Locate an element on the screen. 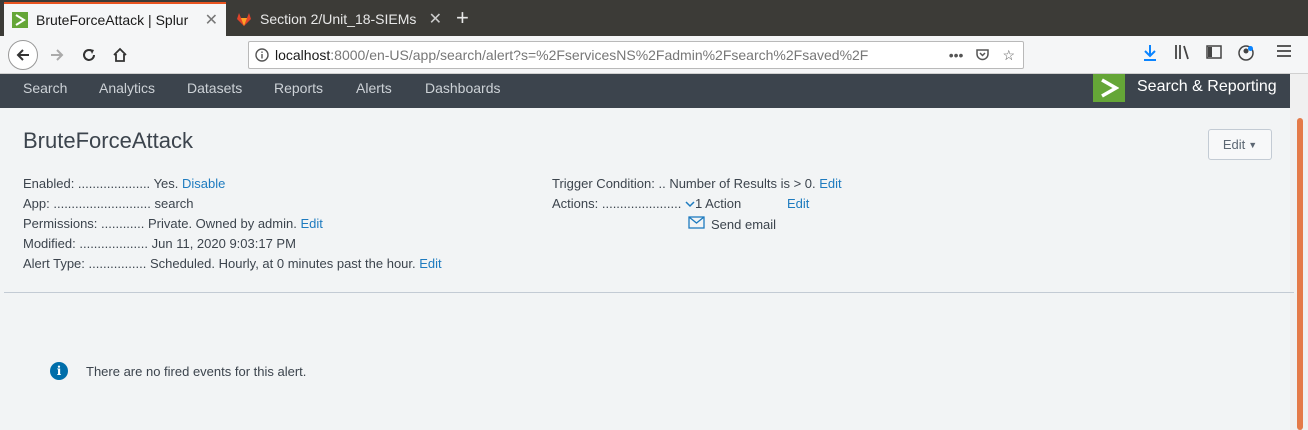 This screenshot has height=430, width=1308. permissions-edit-link: Edit is located at coordinates (311, 223).